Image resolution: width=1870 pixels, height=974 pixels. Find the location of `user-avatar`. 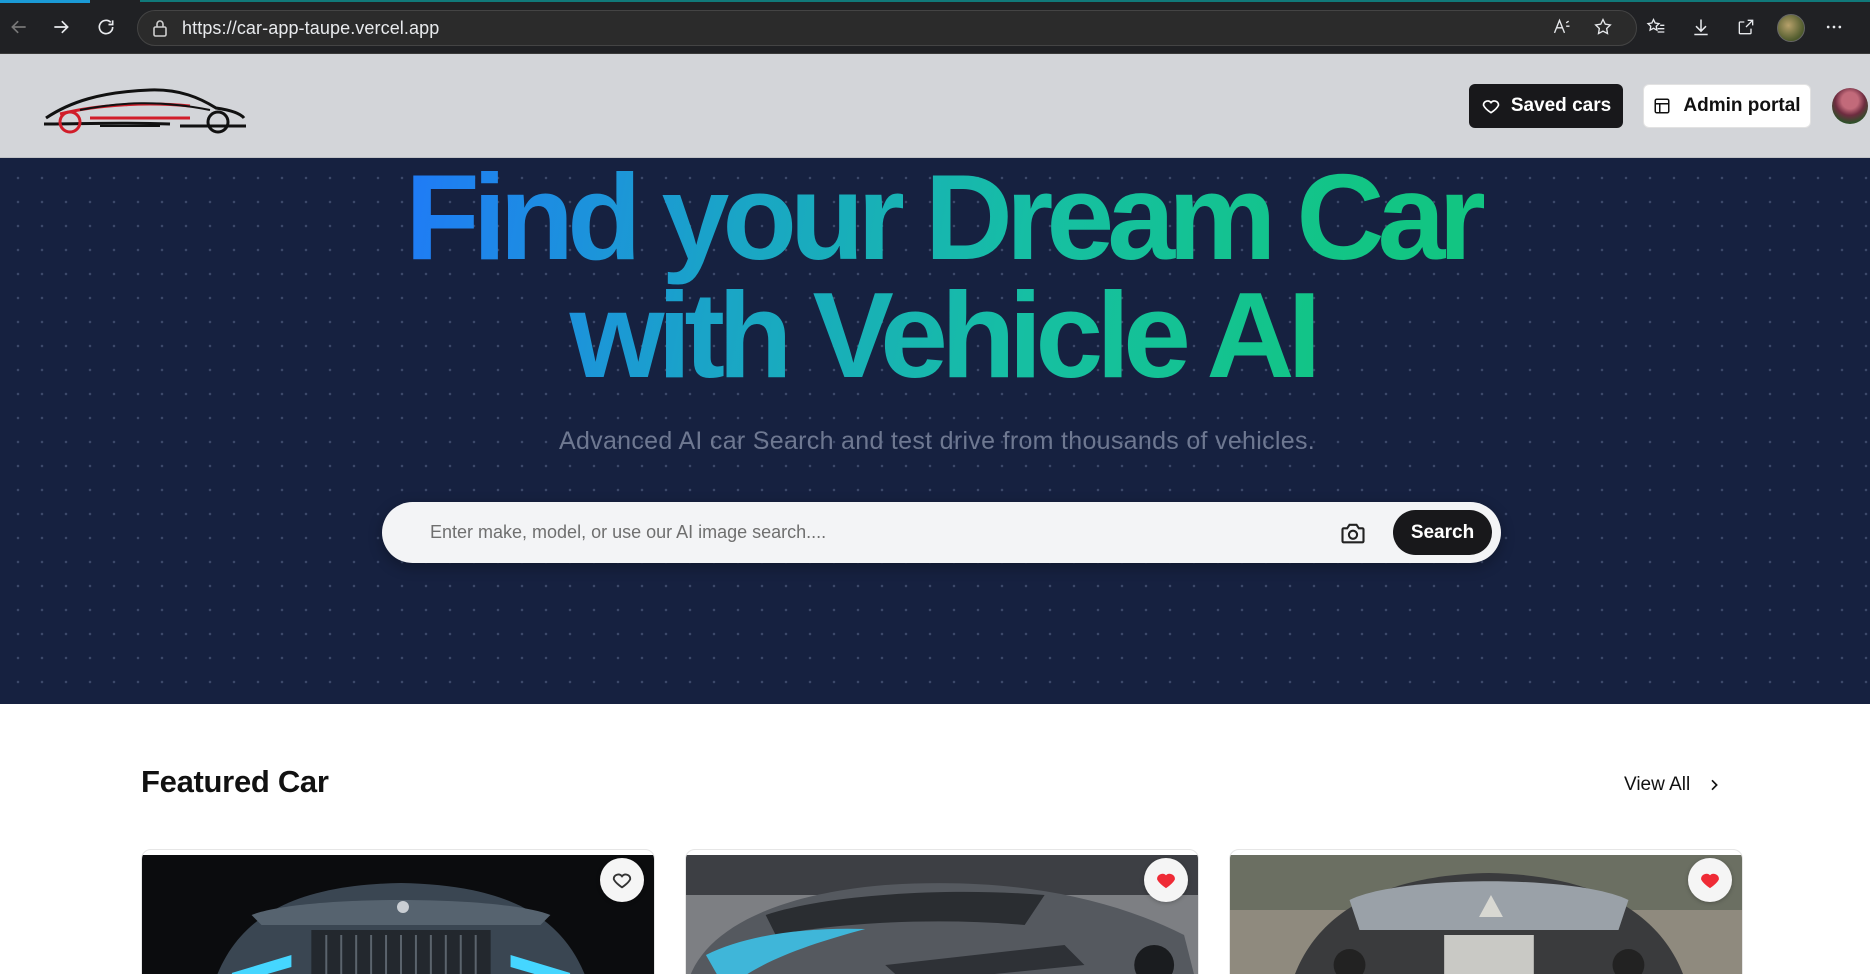

user-avatar is located at coordinates (1850, 106).